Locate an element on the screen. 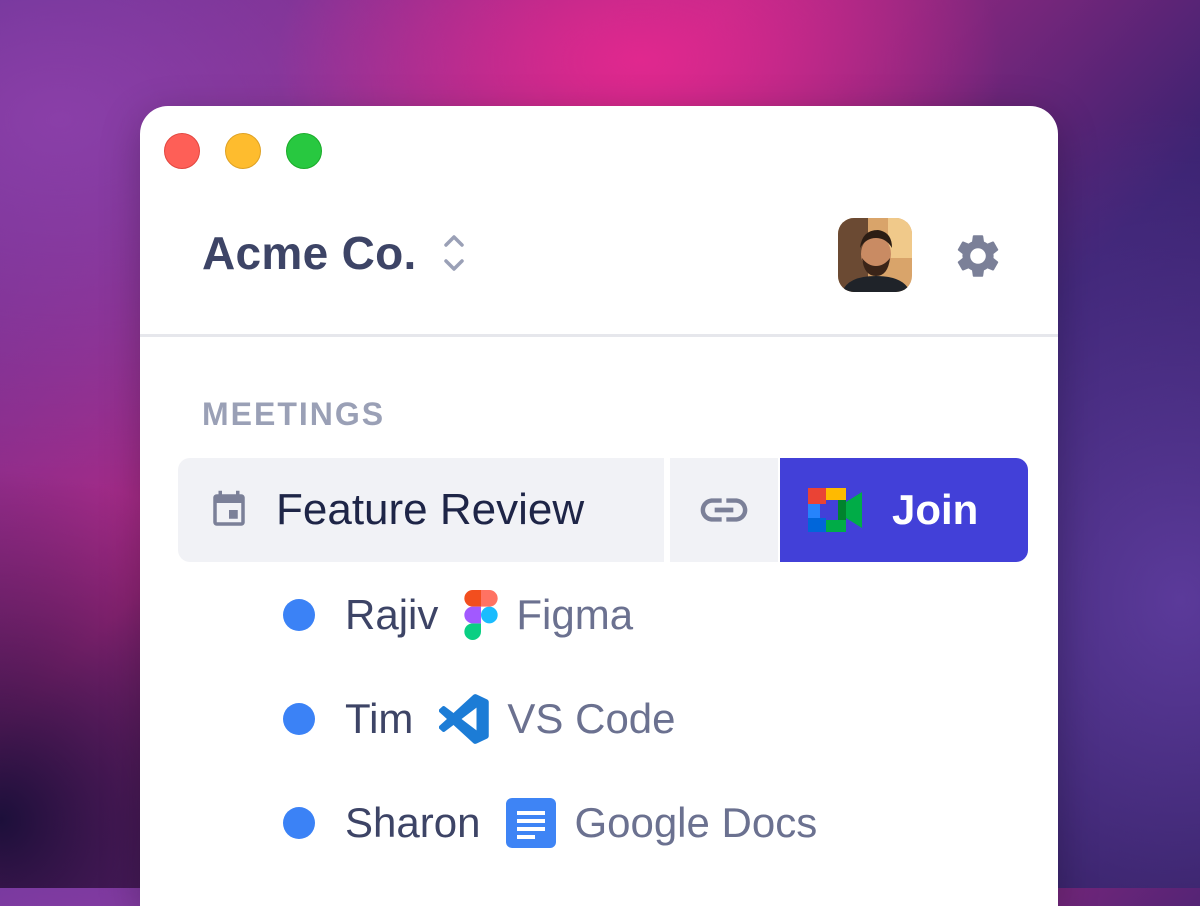 This screenshot has height=906, width=1200. participant-row: Tim VS Code is located at coordinates (479, 719).